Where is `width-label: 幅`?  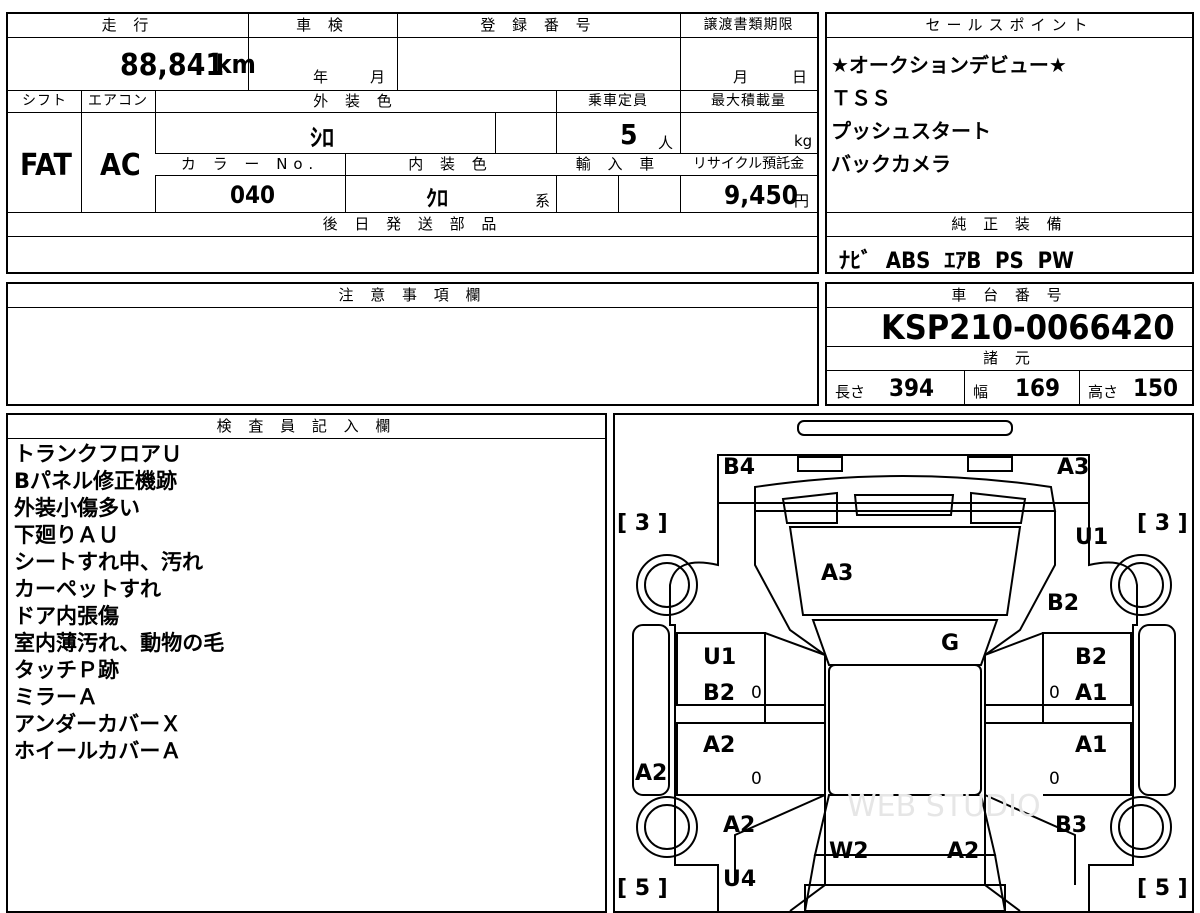
width-label: 幅 is located at coordinates (981, 392).